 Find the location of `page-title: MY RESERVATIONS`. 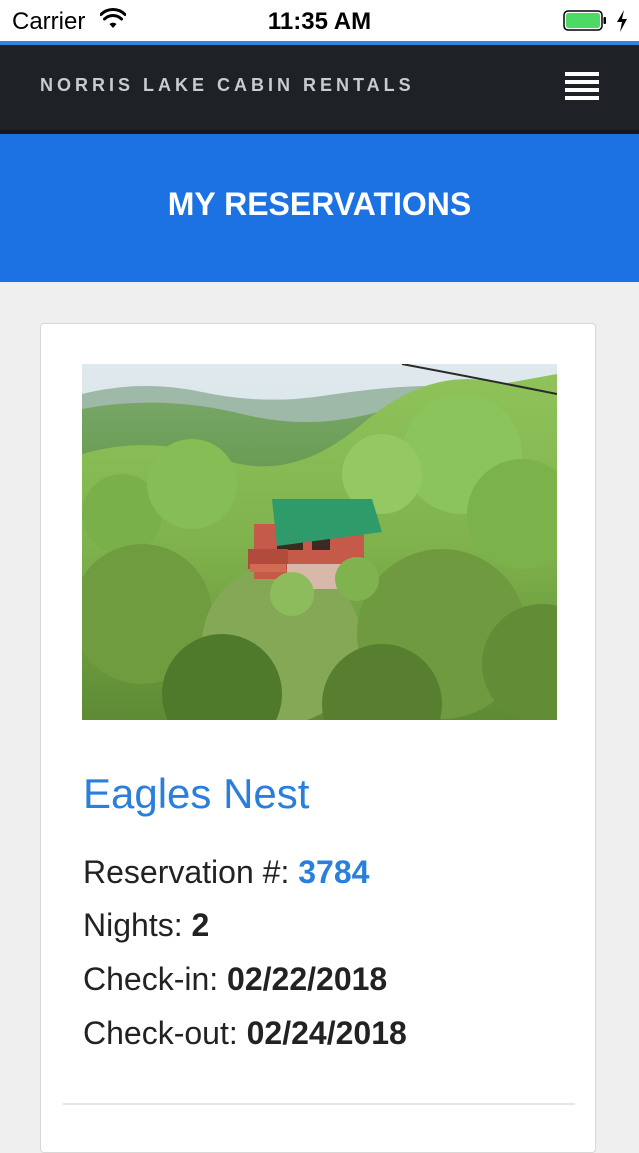

page-title: MY RESERVATIONS is located at coordinates (319, 204).